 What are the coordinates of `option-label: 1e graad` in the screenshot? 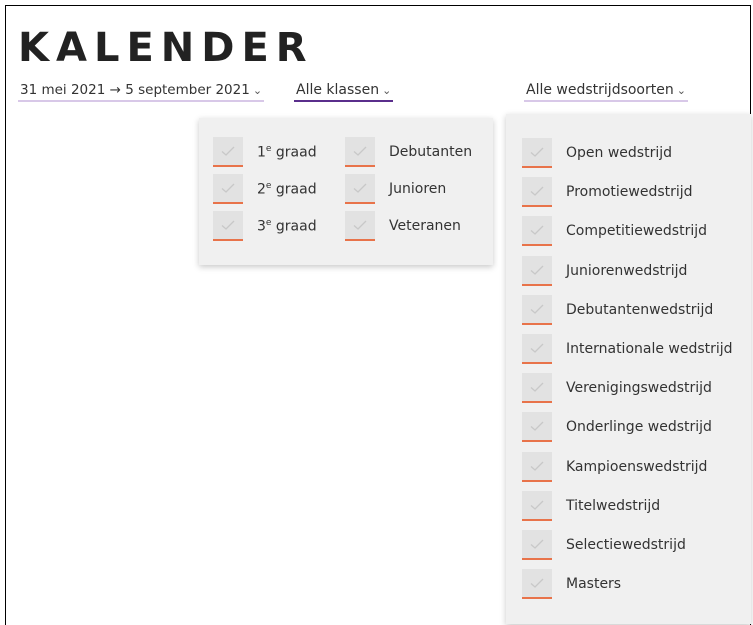 It's located at (287, 152).